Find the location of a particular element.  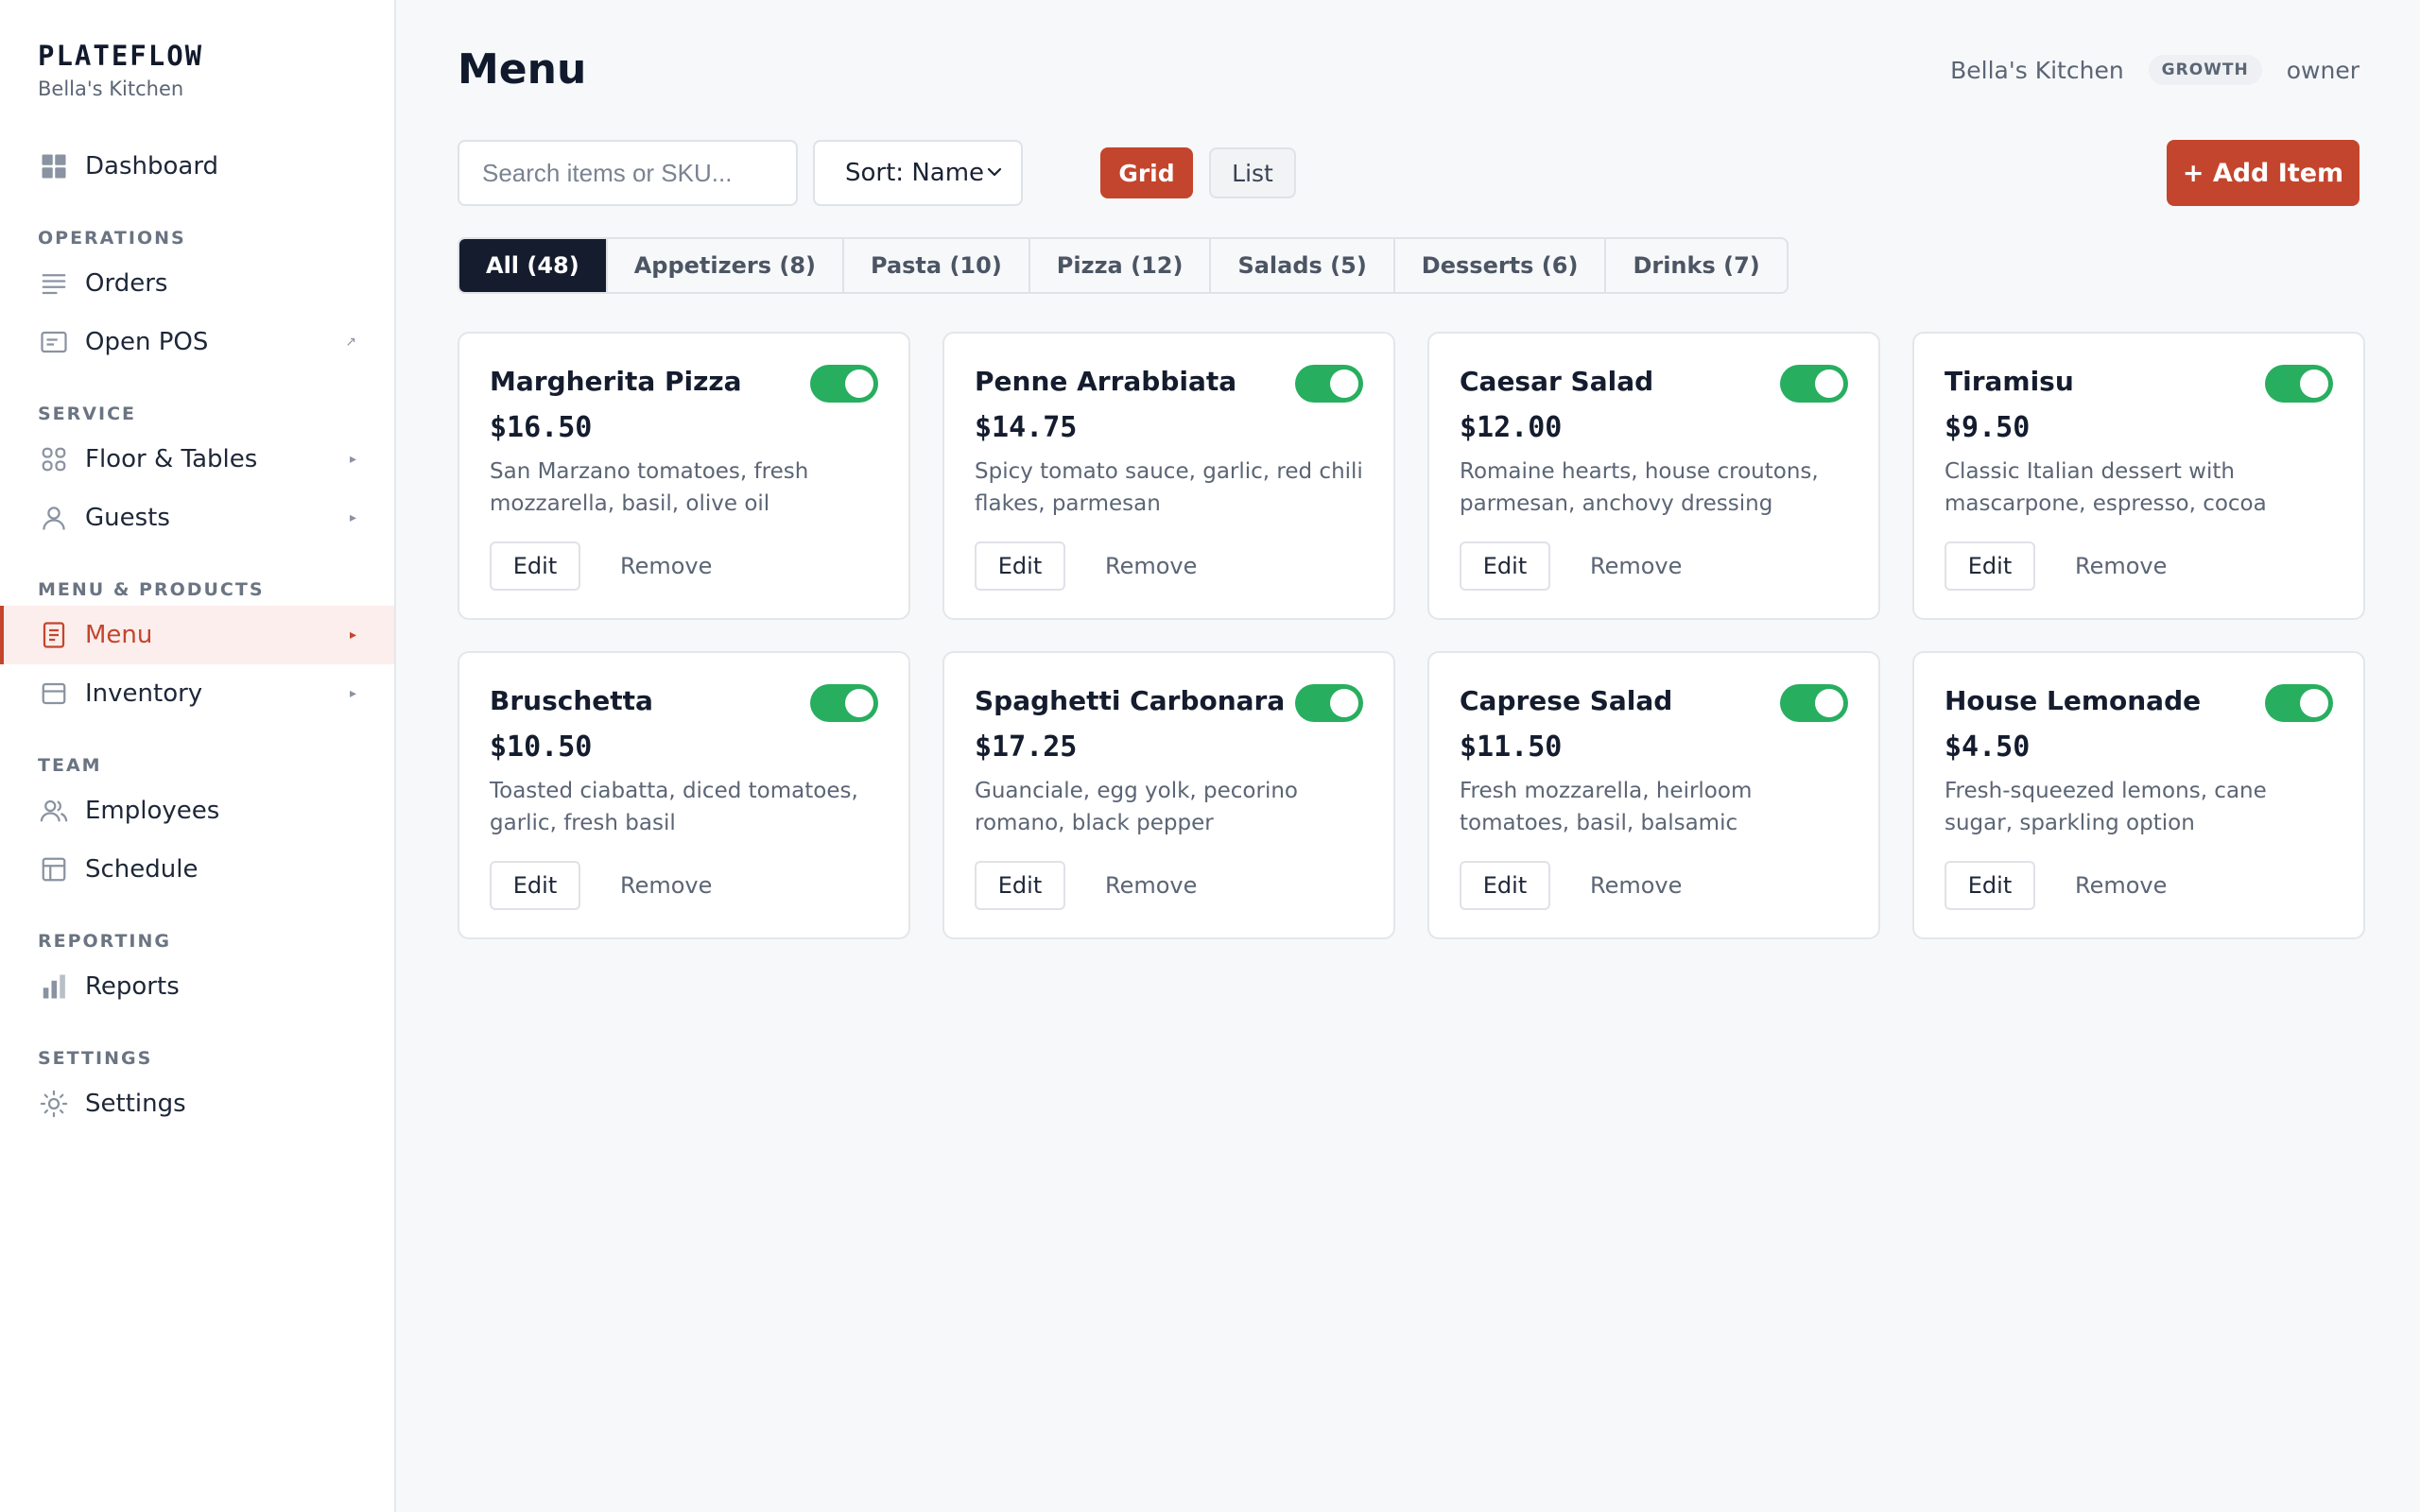

list-view-button: List is located at coordinates (1252, 172).